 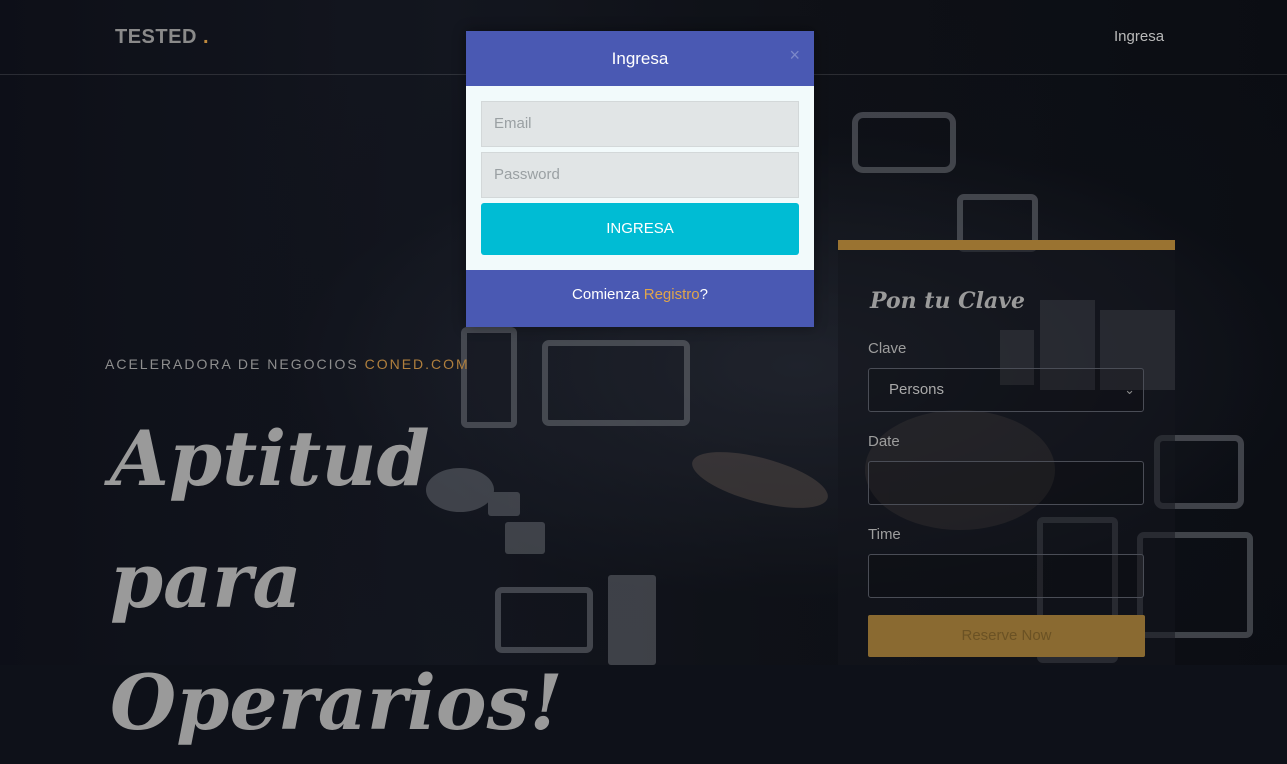 What do you see at coordinates (640, 124) in the screenshot?
I see `email-field: Email` at bounding box center [640, 124].